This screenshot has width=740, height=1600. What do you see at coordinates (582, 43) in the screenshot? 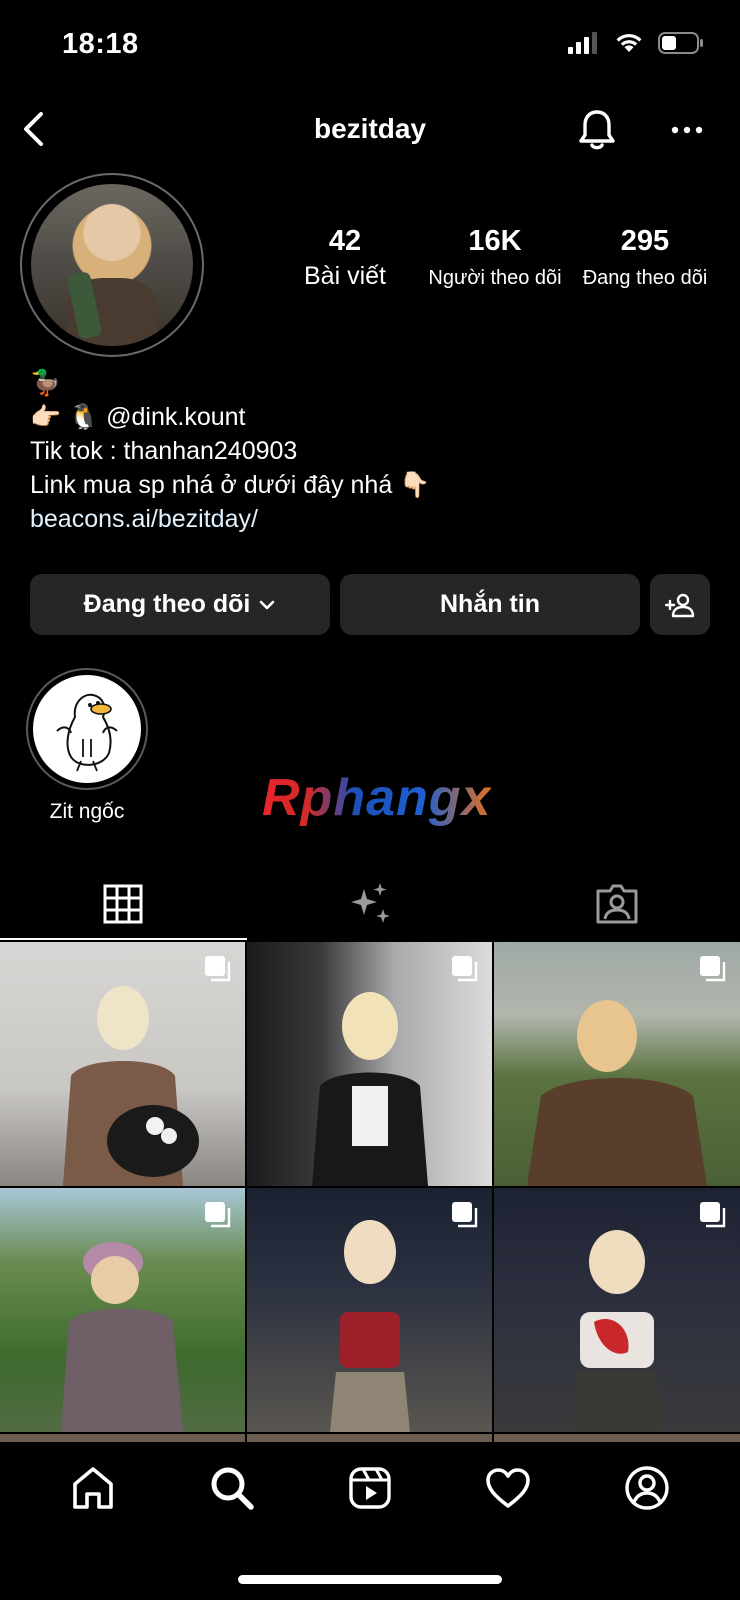
I see `signal-icon` at bounding box center [582, 43].